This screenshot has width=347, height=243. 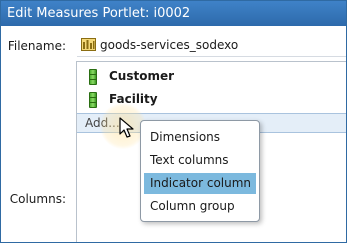 What do you see at coordinates (200, 137) in the screenshot?
I see `menu-item-dimensions: Dimensions` at bounding box center [200, 137].